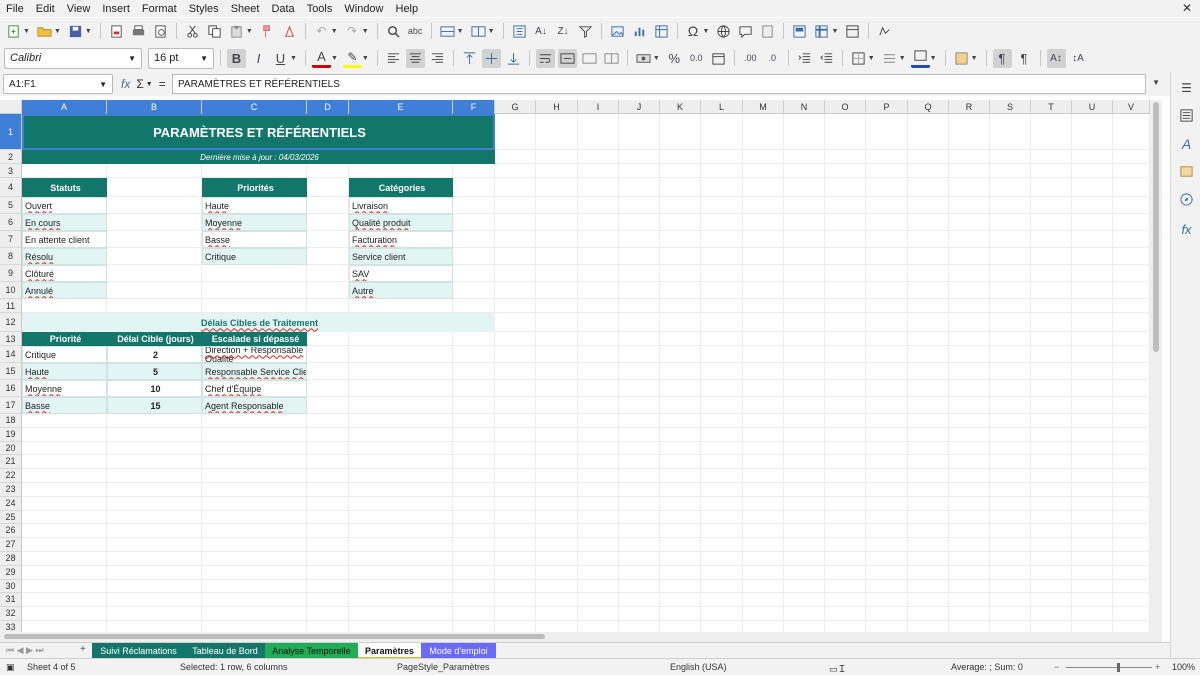 The image size is (1200, 675). I want to click on name-box-dropdown-icon: ▼, so click(103, 84).